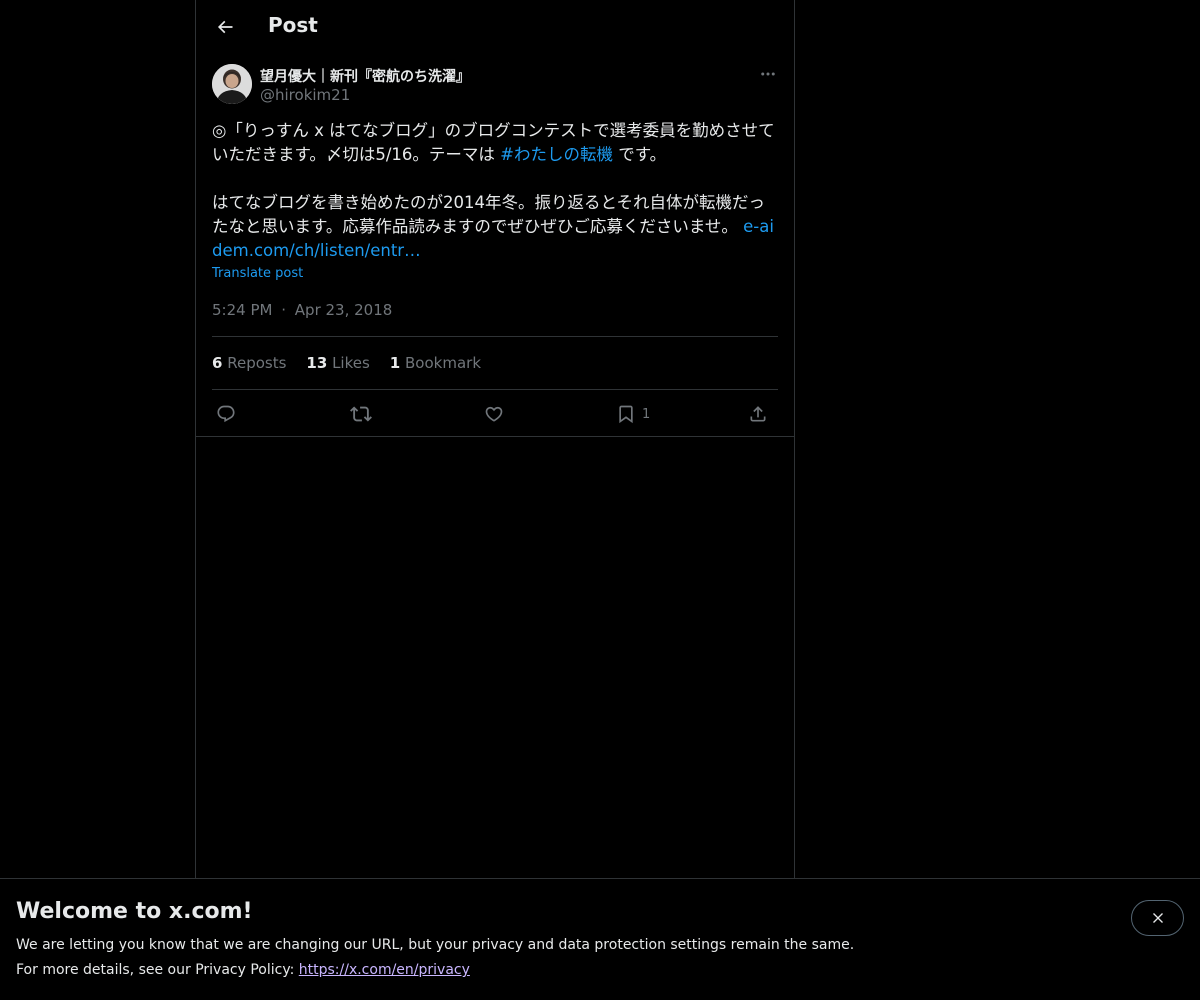  I want to click on repost-button, so click(361, 414).